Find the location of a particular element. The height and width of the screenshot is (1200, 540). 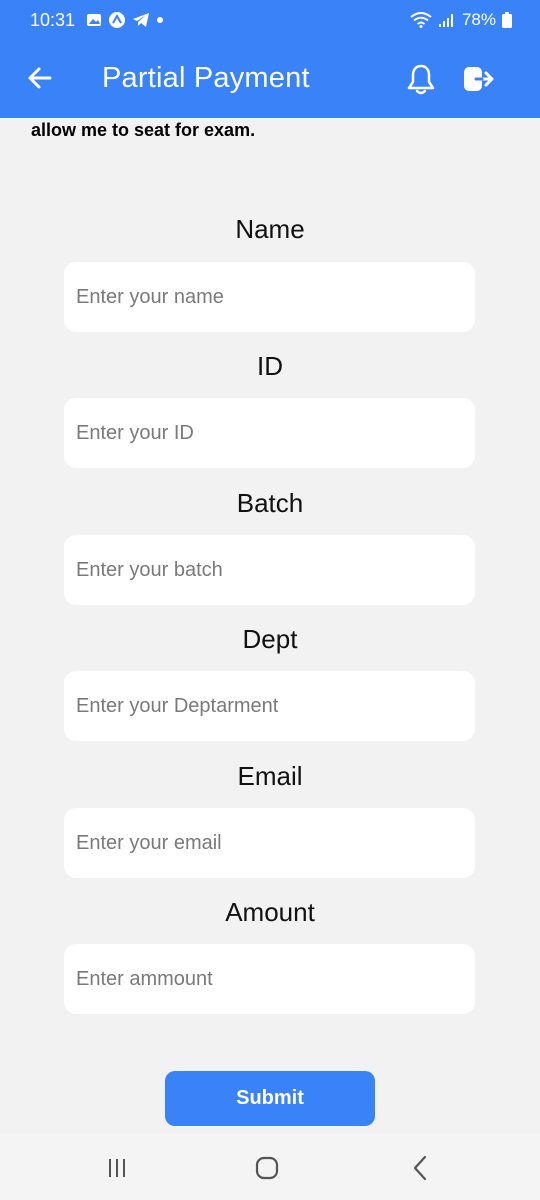

nav-home-button is located at coordinates (267, 1168).